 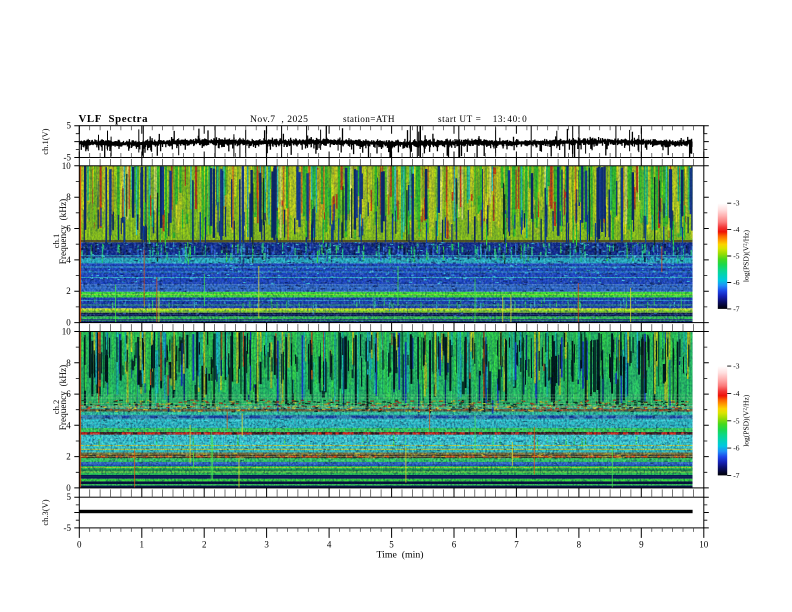 I want to click on svg-text: 4, so click(x=329, y=545).